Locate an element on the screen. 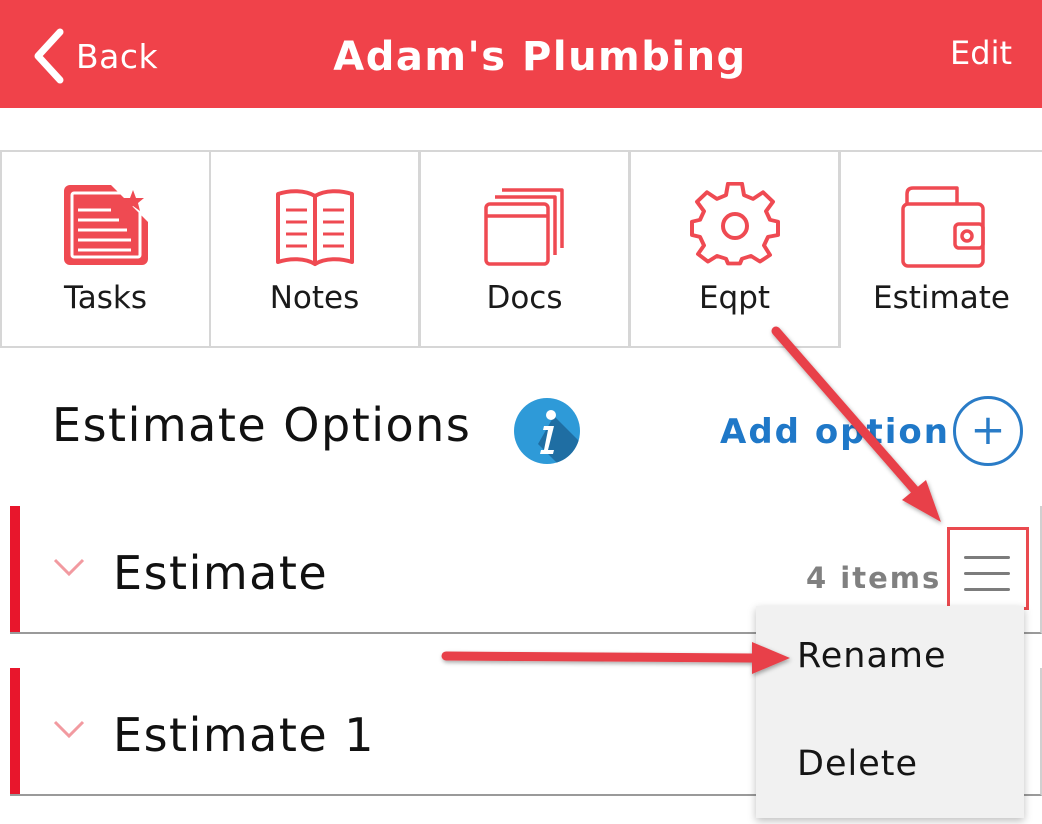 The image size is (1042, 824). tab-eqpt: Eqpt is located at coordinates (734, 249).